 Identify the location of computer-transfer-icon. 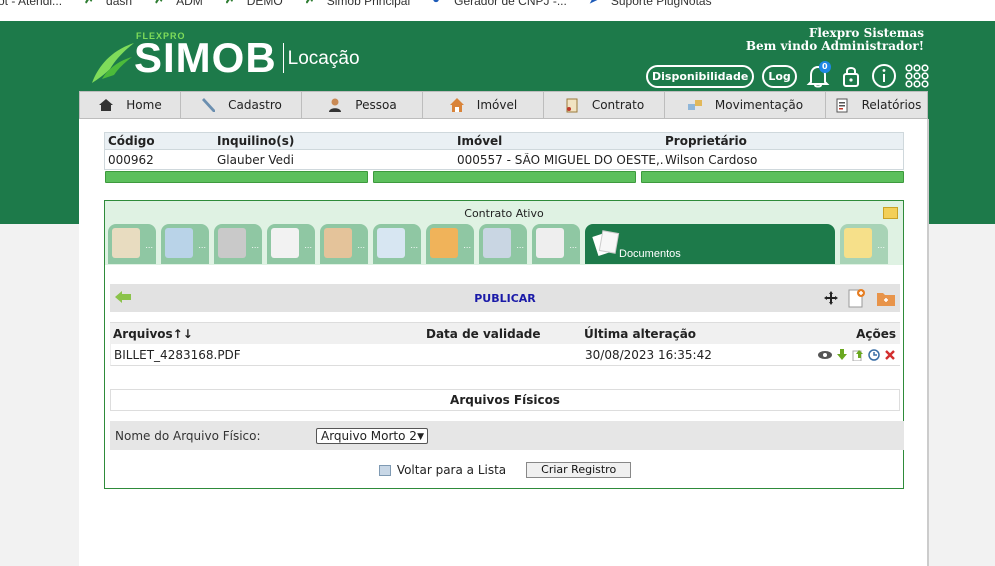
(497, 243).